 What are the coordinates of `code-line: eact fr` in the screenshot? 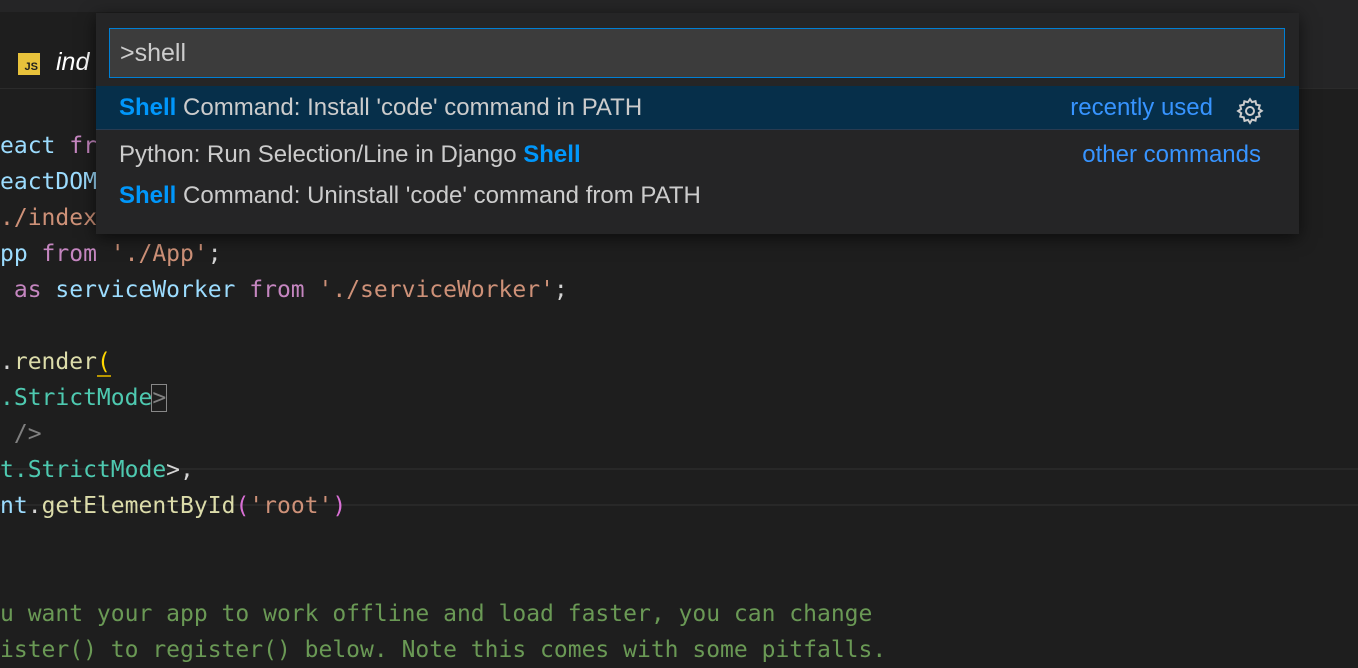 It's located at (48, 146).